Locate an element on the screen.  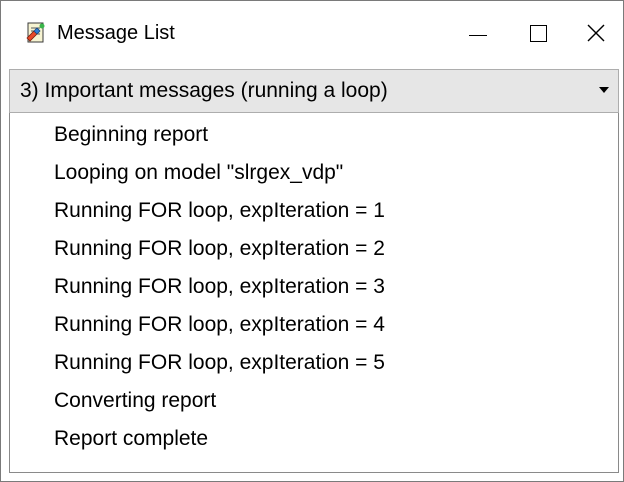
list-item: Beginning report is located at coordinates (131, 135).